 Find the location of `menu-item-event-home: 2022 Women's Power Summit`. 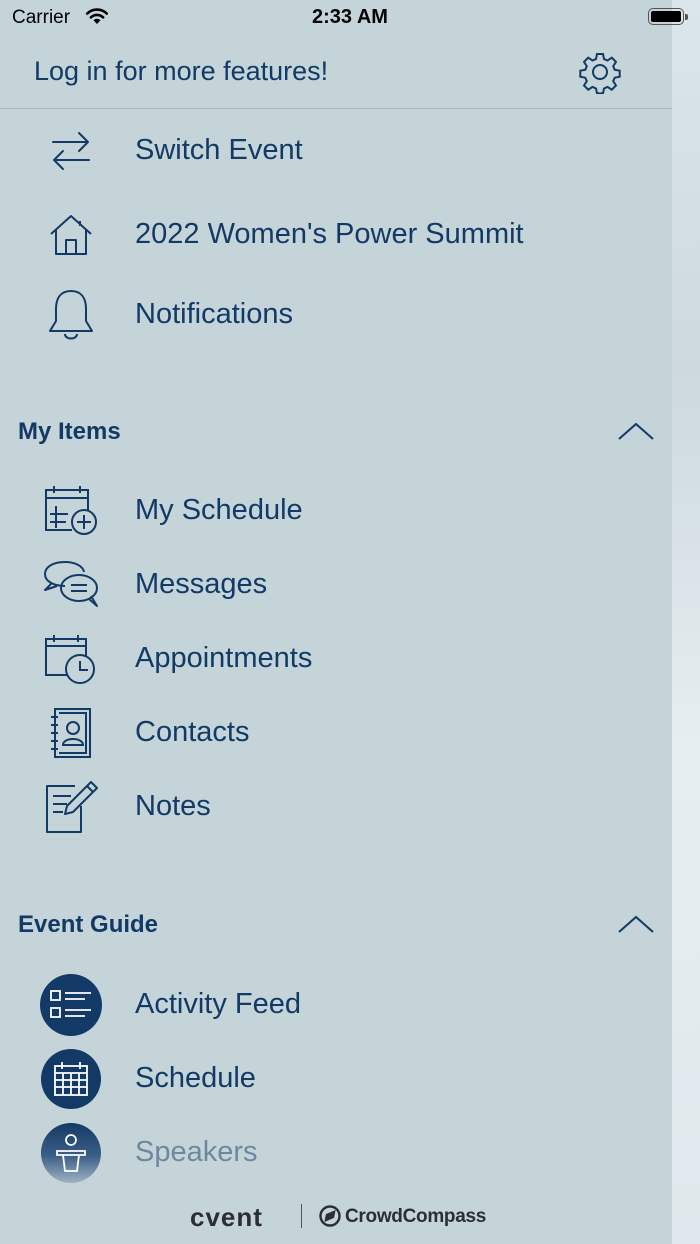

menu-item-event-home: 2022 Women's Power Summit is located at coordinates (336, 235).